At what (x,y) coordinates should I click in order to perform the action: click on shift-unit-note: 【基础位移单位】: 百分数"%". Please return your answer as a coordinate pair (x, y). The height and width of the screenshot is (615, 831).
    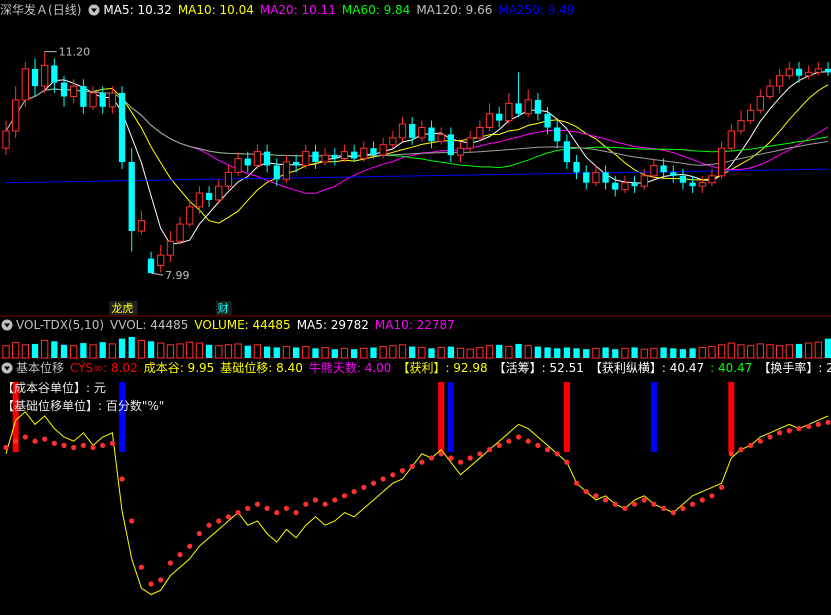
    Looking at the image, I should click on (83, 406).